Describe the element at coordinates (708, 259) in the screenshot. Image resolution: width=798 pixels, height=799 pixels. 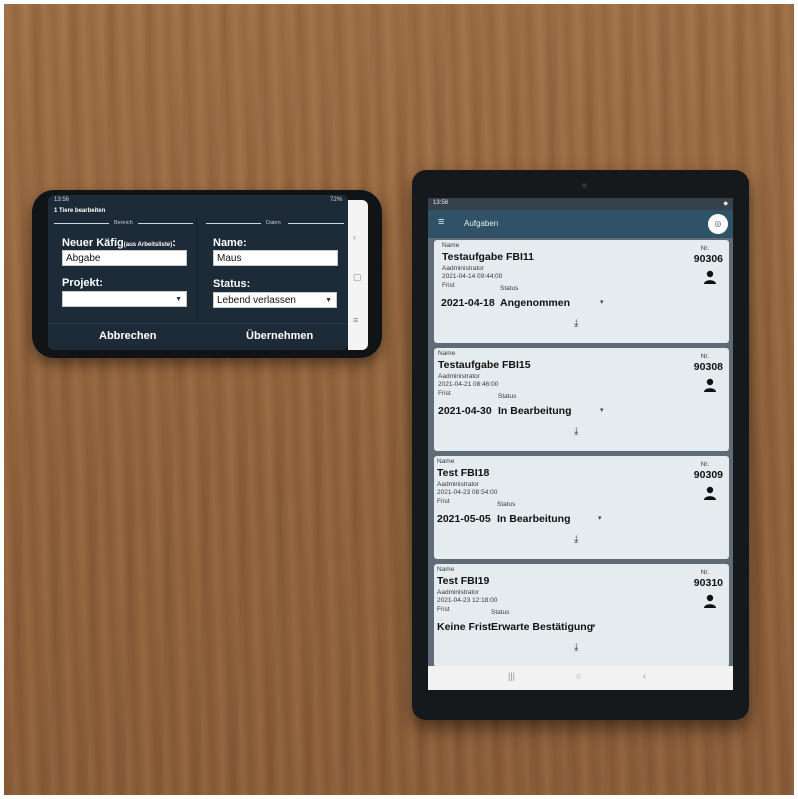
I see `task-number: 90306` at that location.